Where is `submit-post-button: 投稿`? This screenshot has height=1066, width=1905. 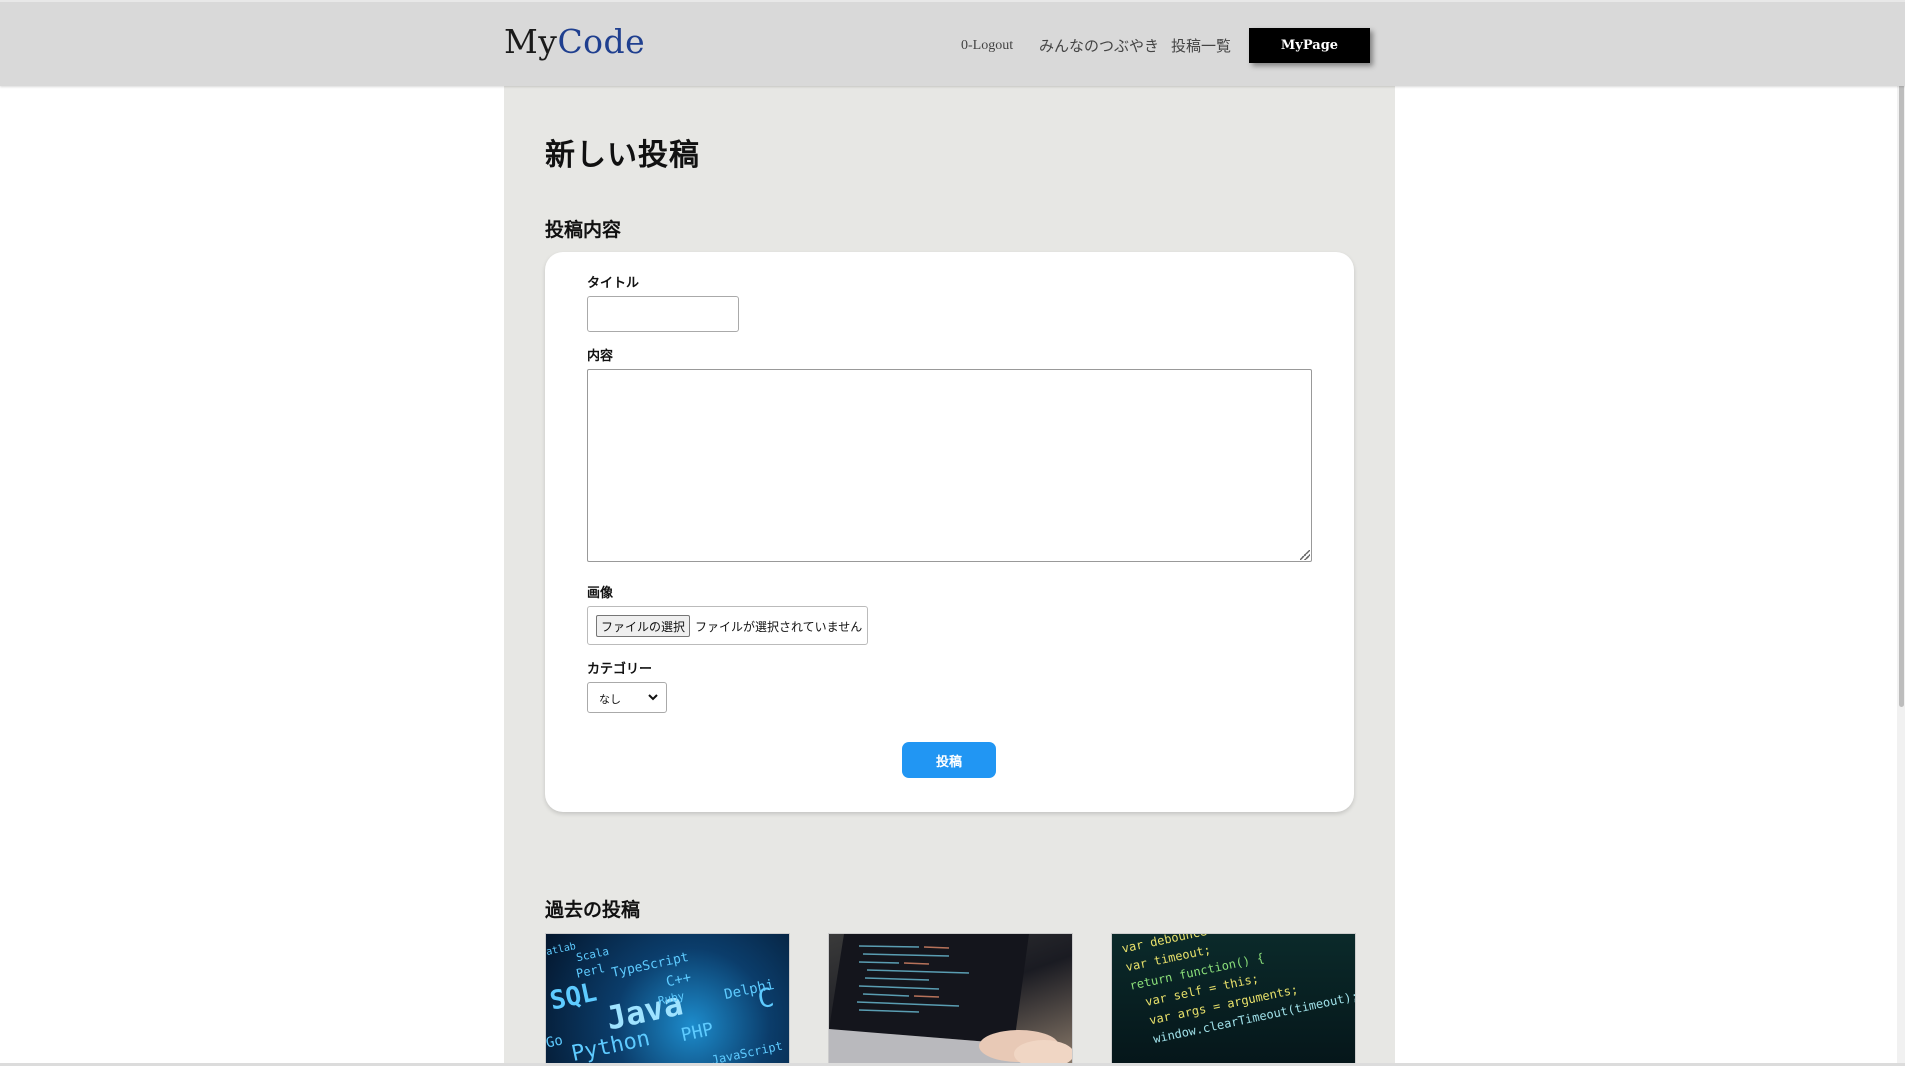 submit-post-button: 投稿 is located at coordinates (949, 760).